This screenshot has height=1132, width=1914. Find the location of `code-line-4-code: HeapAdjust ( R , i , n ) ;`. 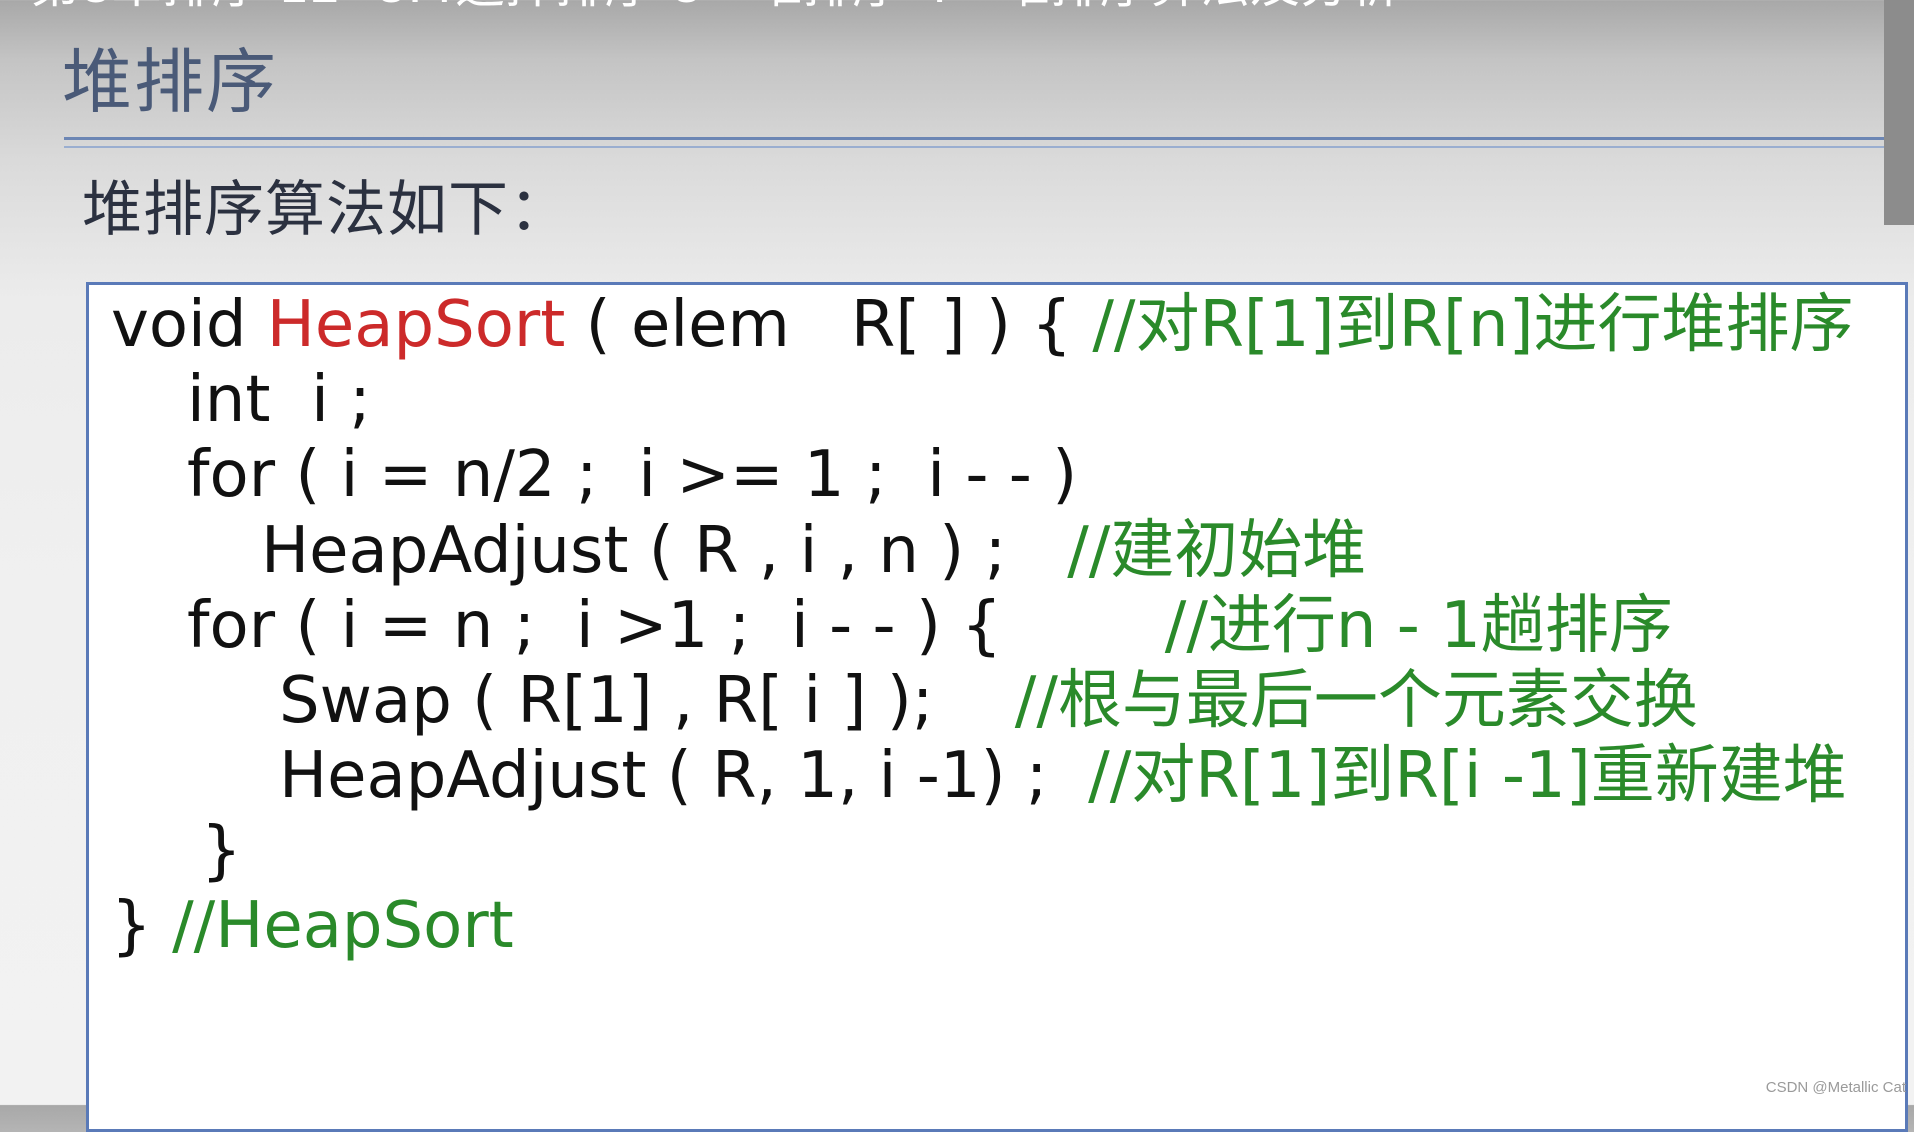

code-line-4-code: HeapAdjust ( R , i , n ) ; is located at coordinates (664, 551).